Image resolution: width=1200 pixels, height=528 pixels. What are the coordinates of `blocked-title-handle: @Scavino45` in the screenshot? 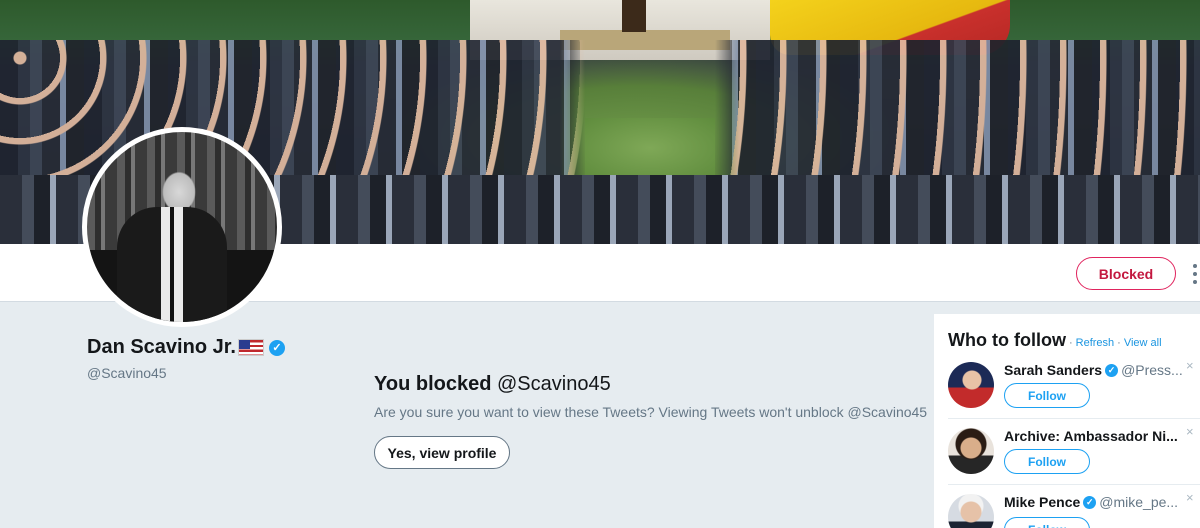 It's located at (553, 384).